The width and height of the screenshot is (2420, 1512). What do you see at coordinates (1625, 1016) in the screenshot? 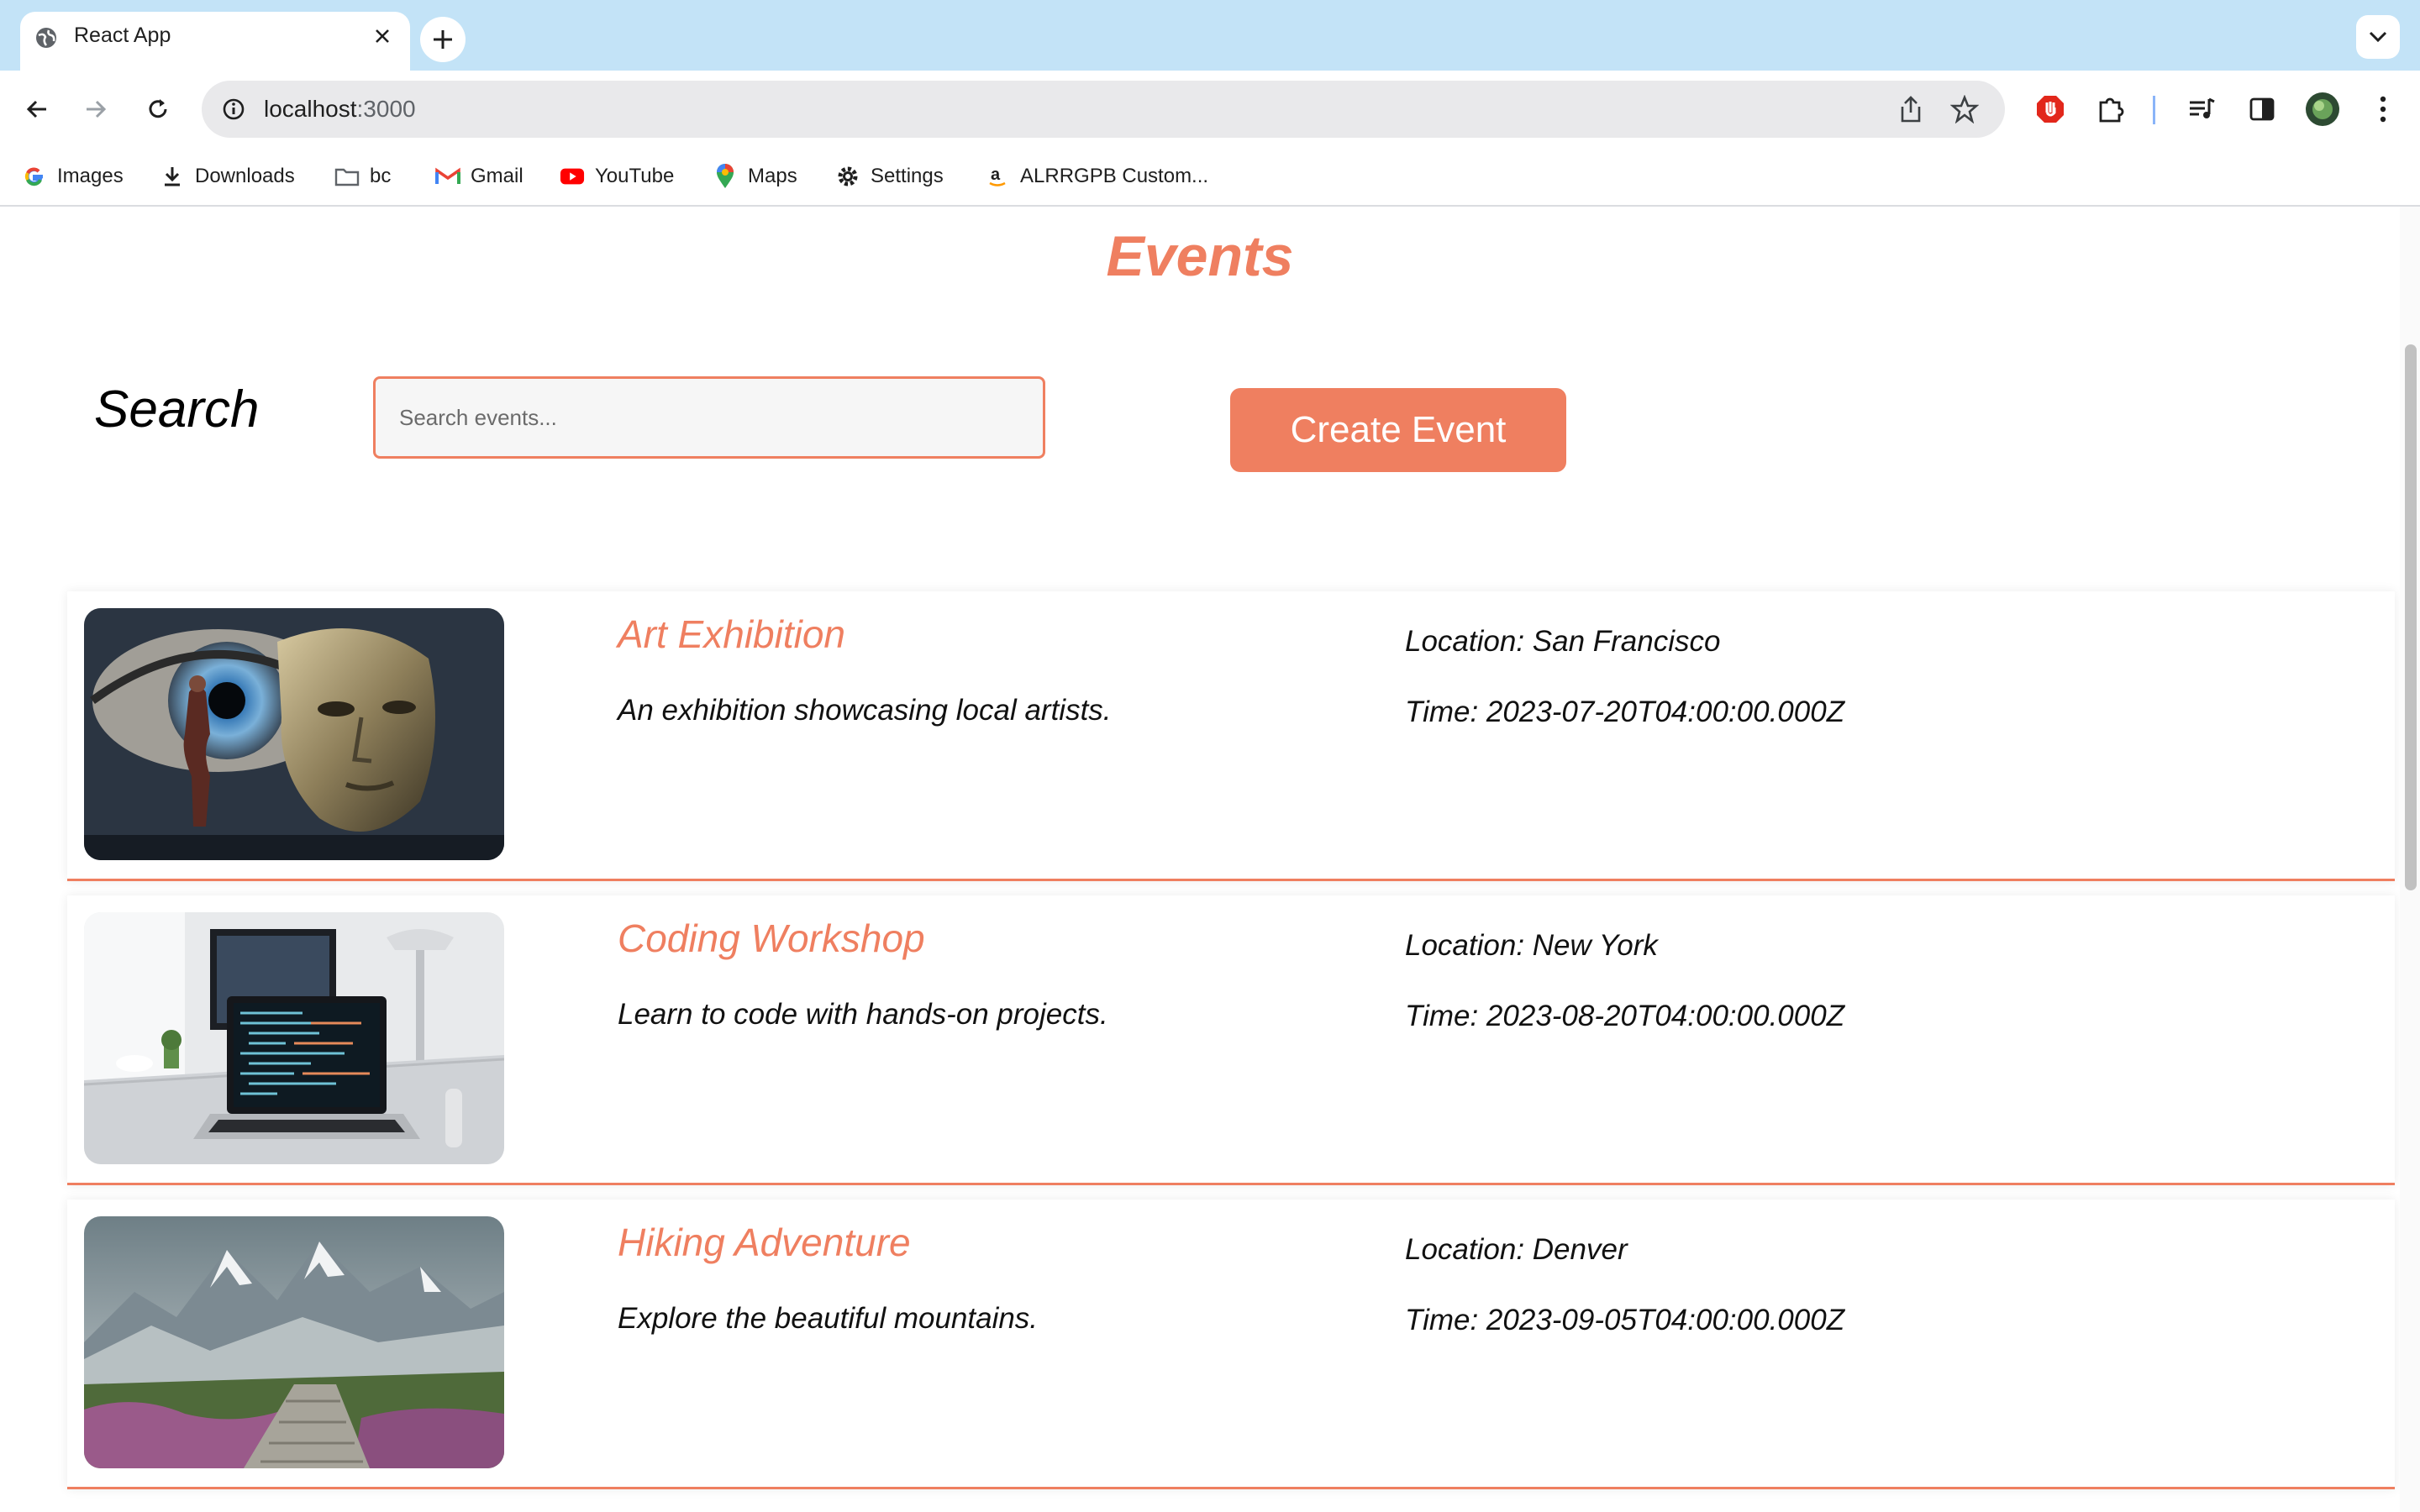
I see `event-time: Time: 2023-08-20T04:00:00.000Z` at bounding box center [1625, 1016].